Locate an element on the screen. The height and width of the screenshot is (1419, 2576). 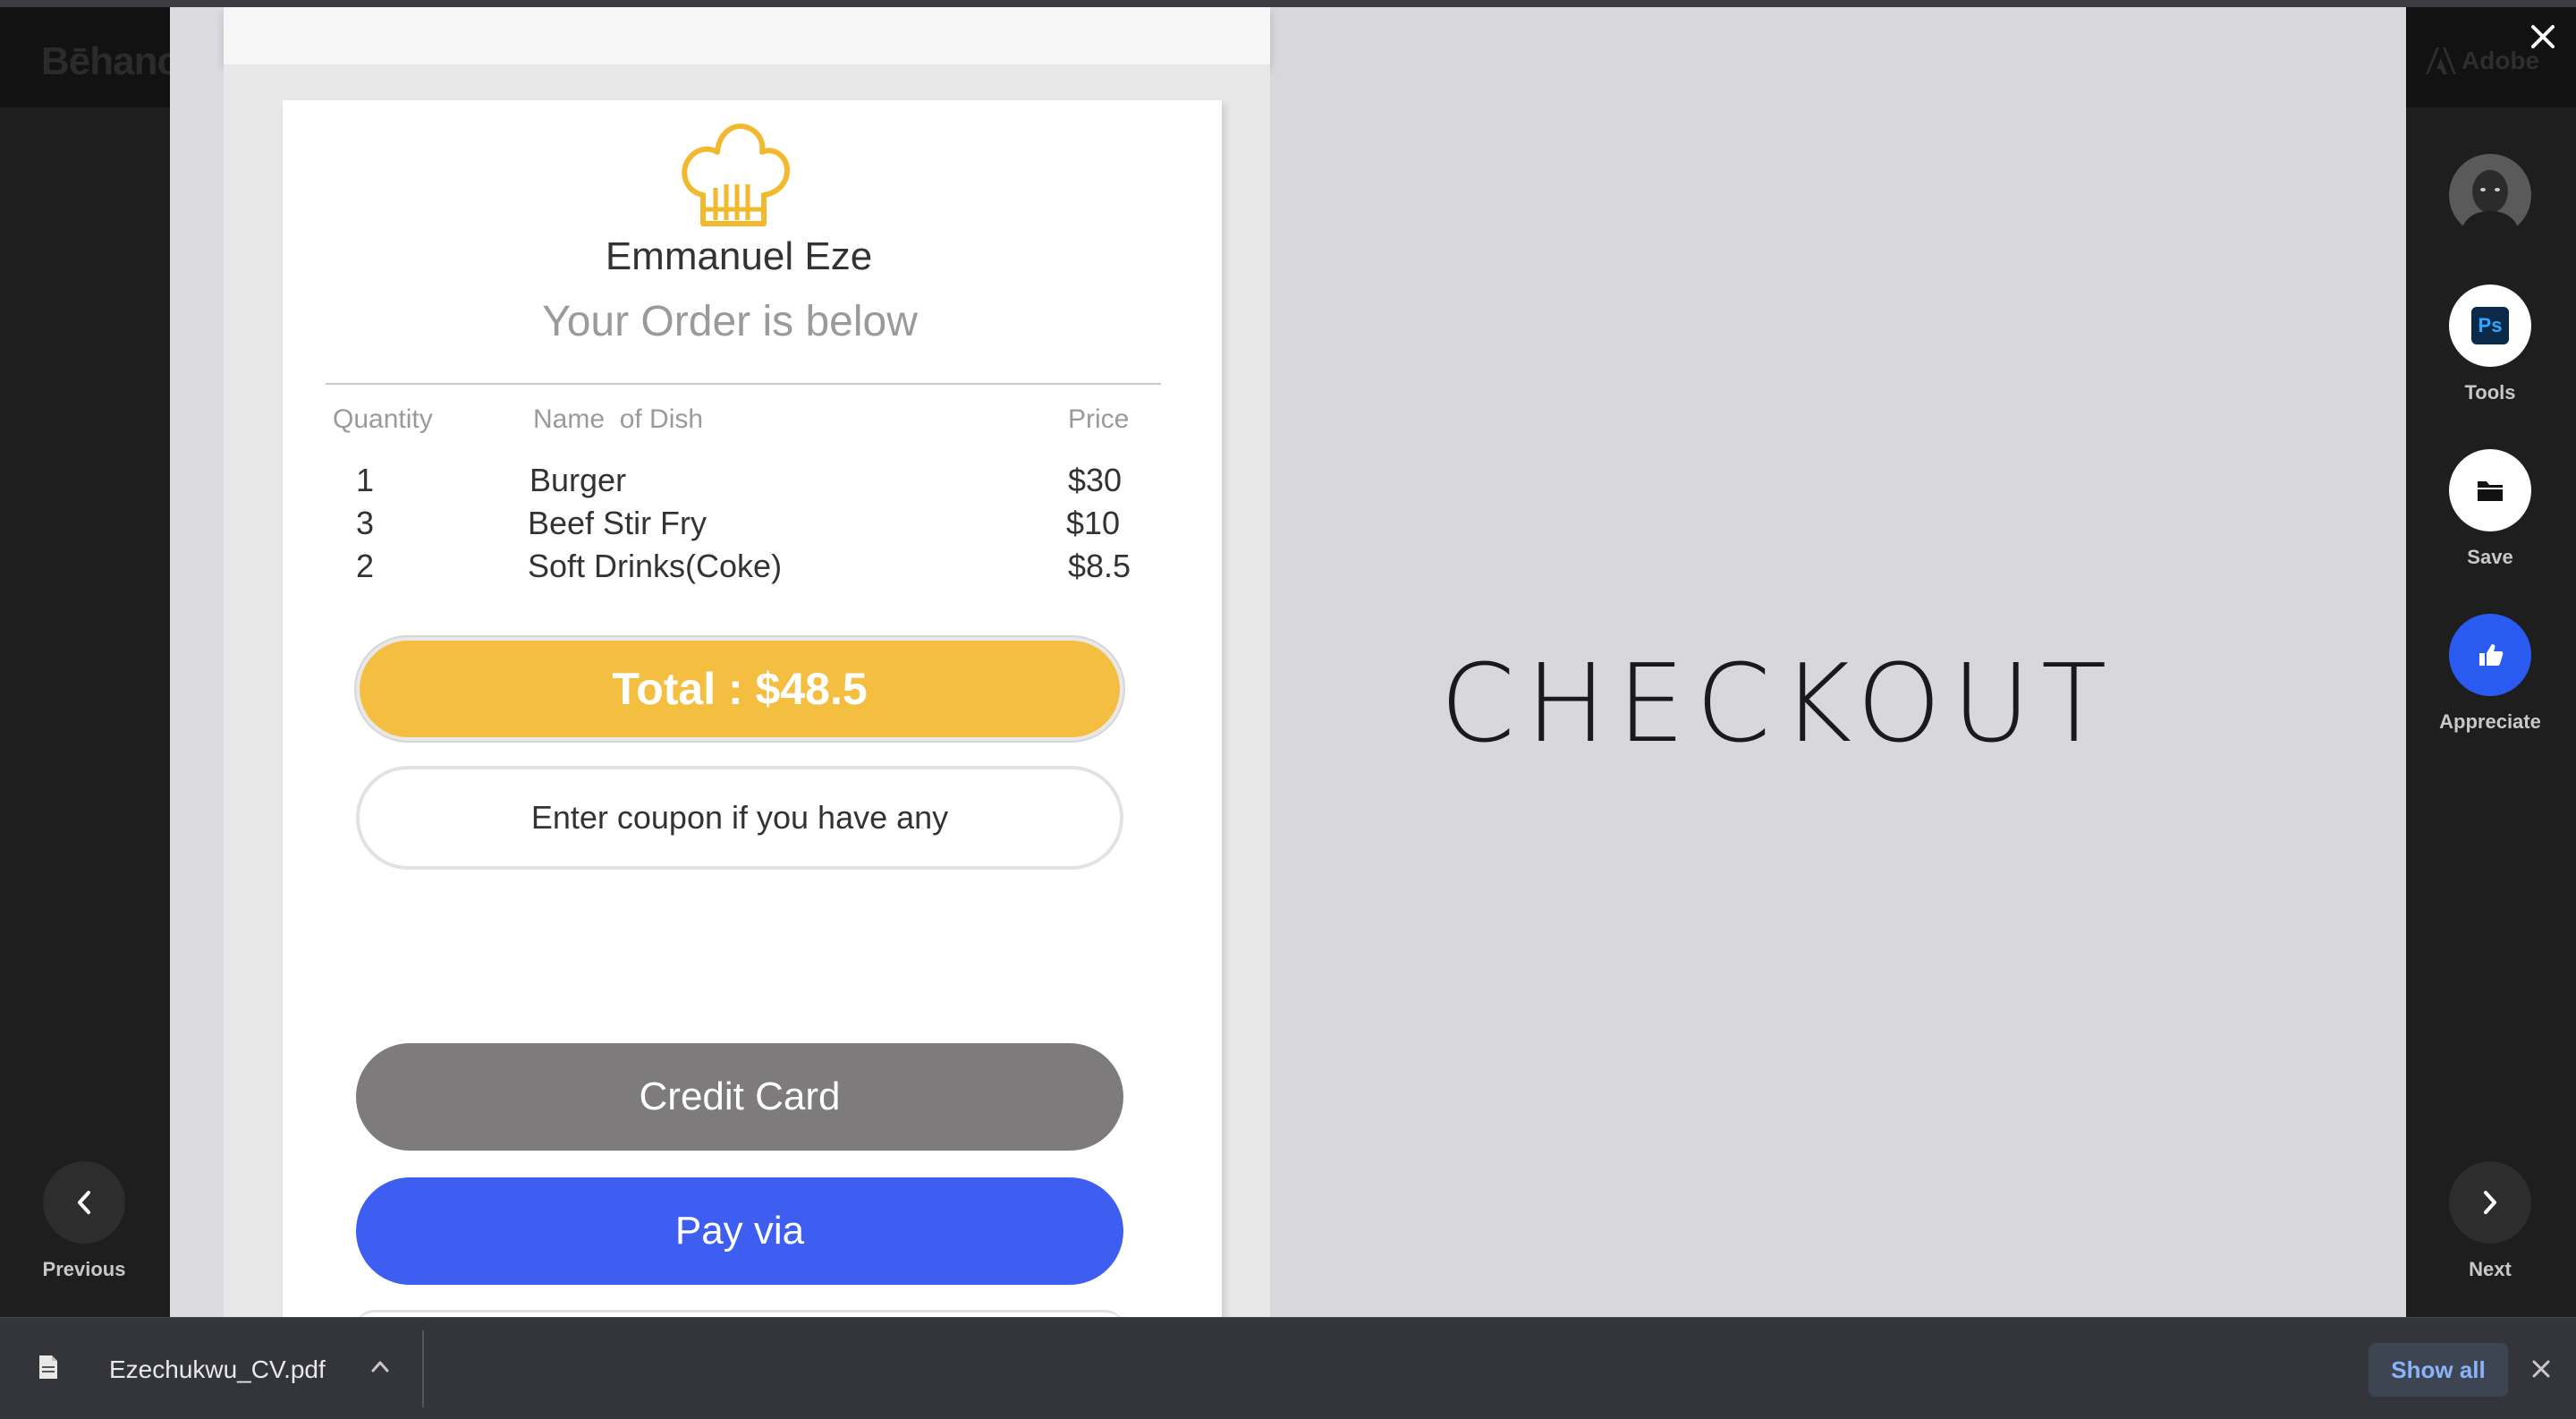
show-all-button: Show all is located at coordinates (2438, 1370).